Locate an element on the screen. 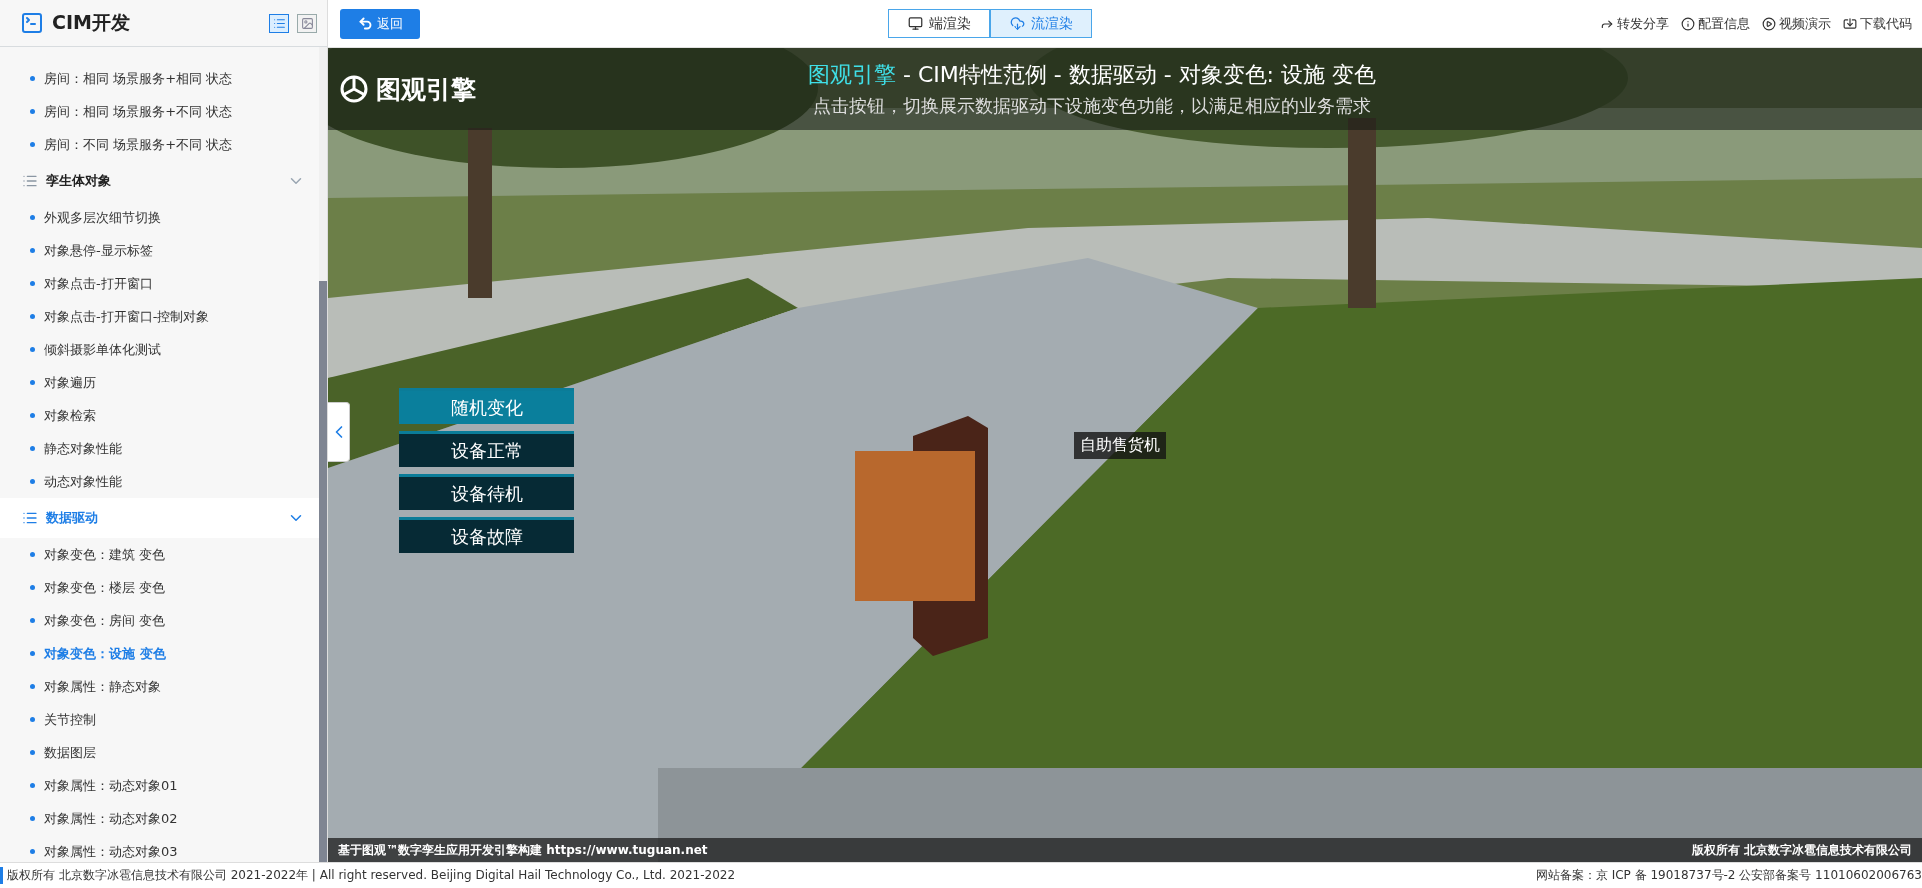 This screenshot has width=1922, height=888. state-button: 随机变化 is located at coordinates (486, 406).